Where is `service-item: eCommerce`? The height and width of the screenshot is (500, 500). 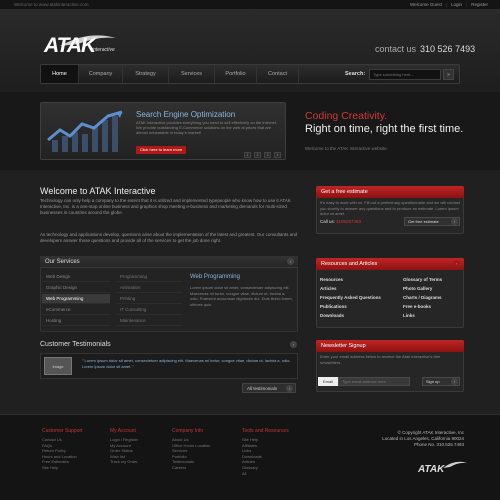
service-item: eCommerce is located at coordinates (76, 310).